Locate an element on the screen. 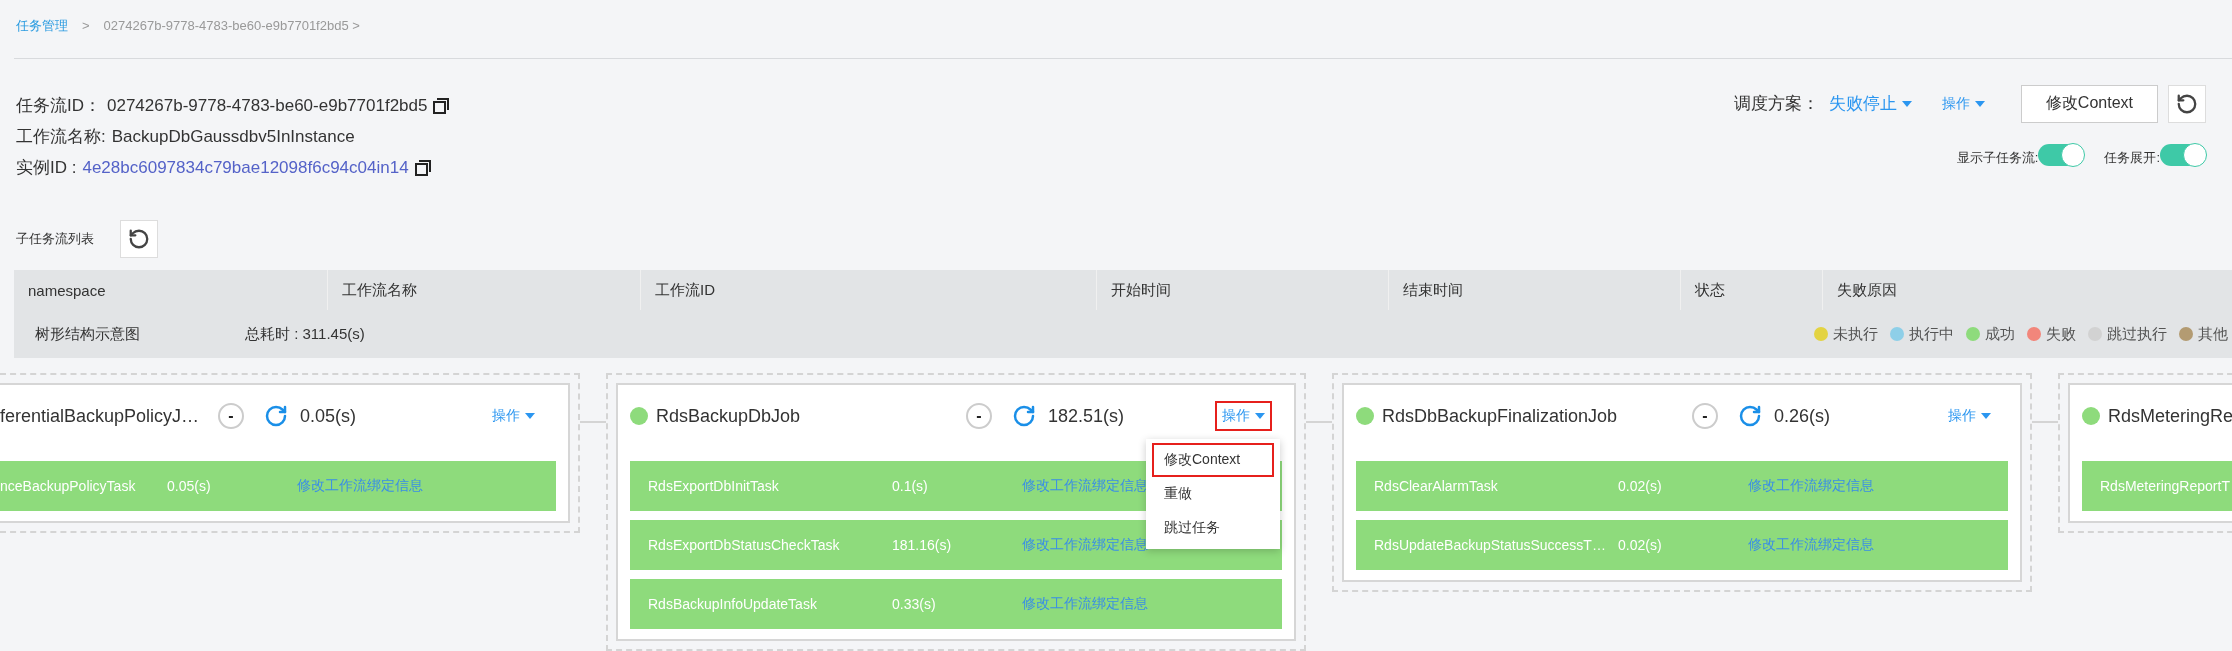 The height and width of the screenshot is (651, 2232). column-header: namespace is located at coordinates (67, 290).